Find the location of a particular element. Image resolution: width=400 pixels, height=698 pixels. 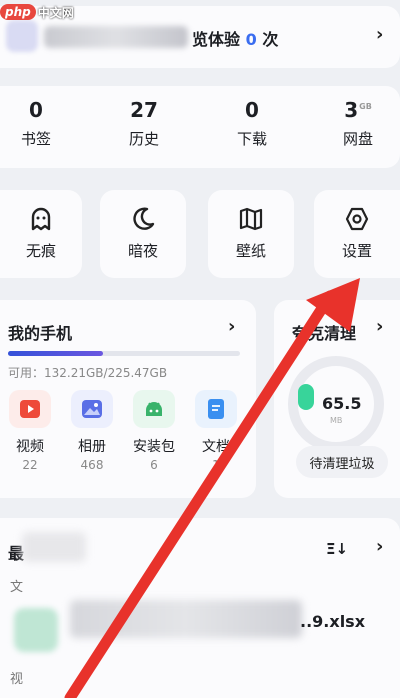

moon-icon is located at coordinates (144, 218).